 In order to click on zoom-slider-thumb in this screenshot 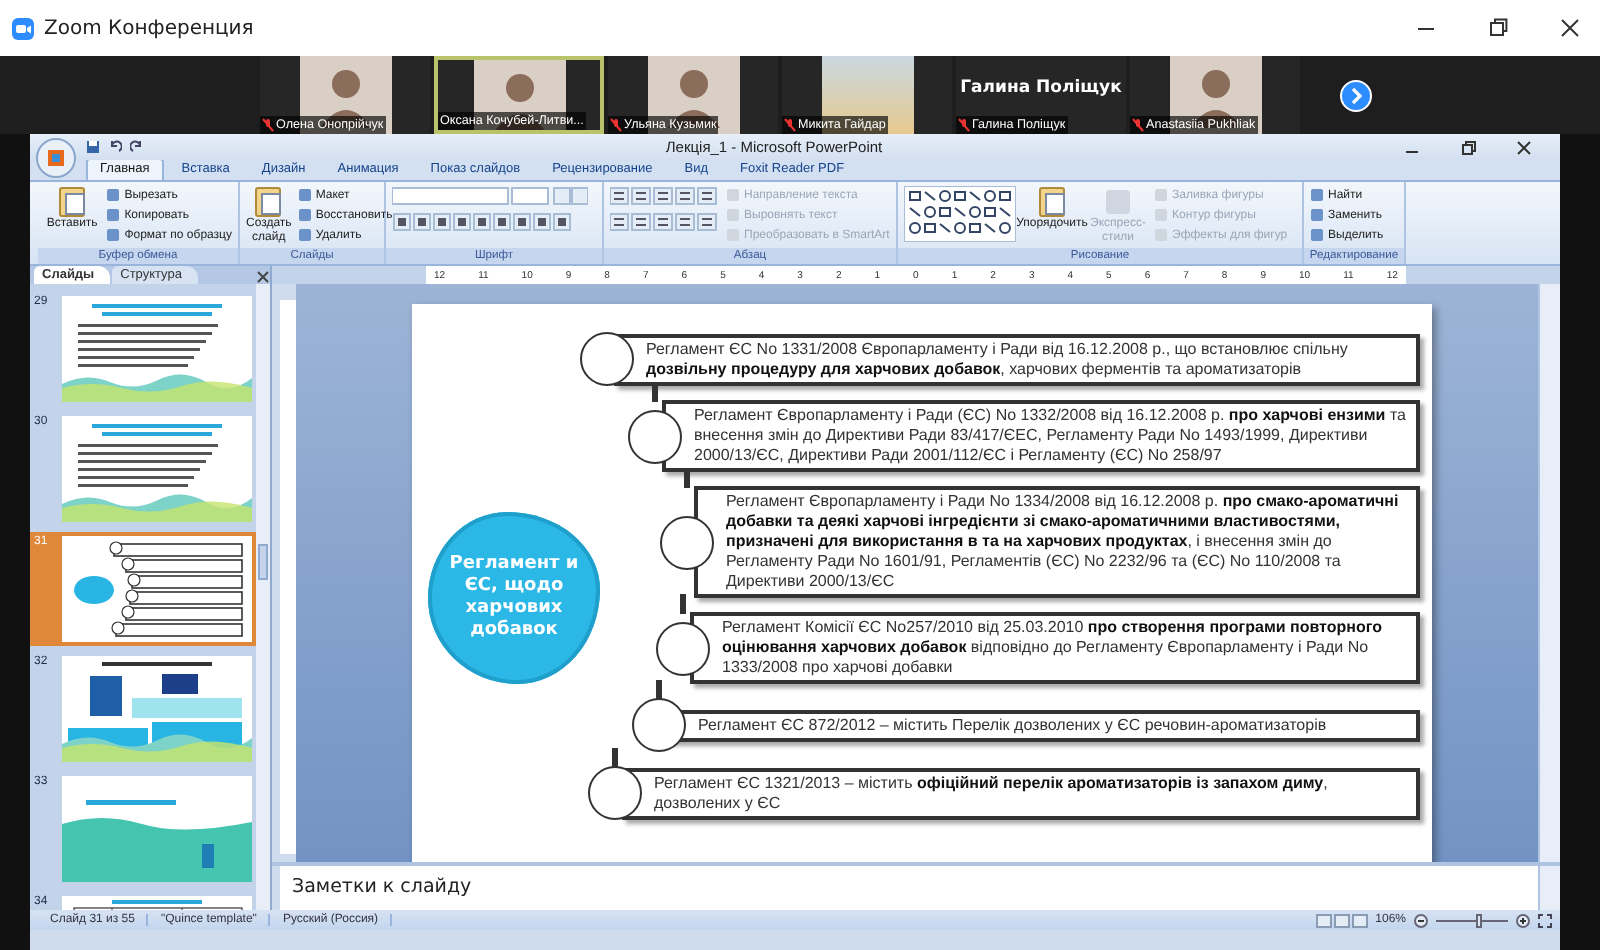, I will do `click(1479, 920)`.